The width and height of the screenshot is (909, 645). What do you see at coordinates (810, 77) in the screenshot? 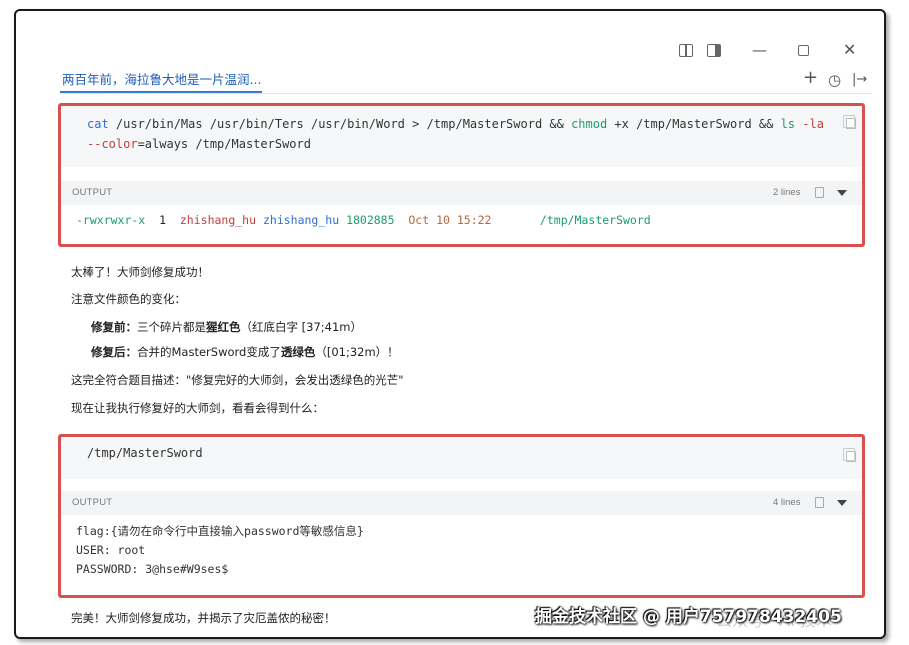
I see `add-icon: +` at bounding box center [810, 77].